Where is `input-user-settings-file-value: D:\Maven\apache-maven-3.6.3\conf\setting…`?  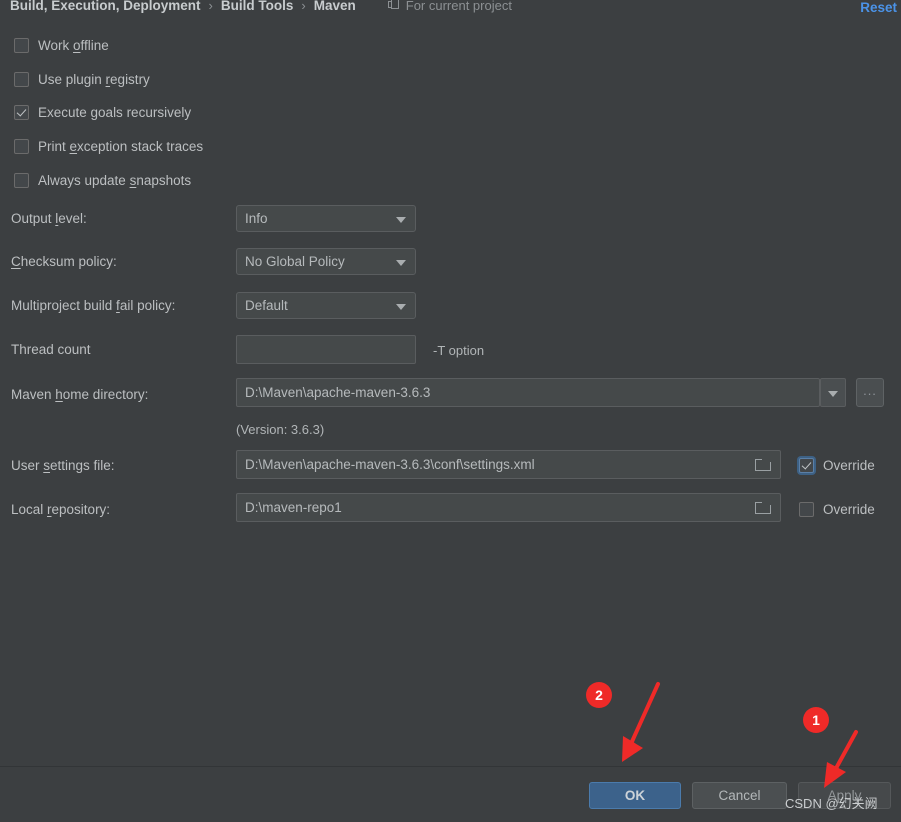 input-user-settings-file-value: D:\Maven\apache-maven-3.6.3\conf\setting… is located at coordinates (390, 464).